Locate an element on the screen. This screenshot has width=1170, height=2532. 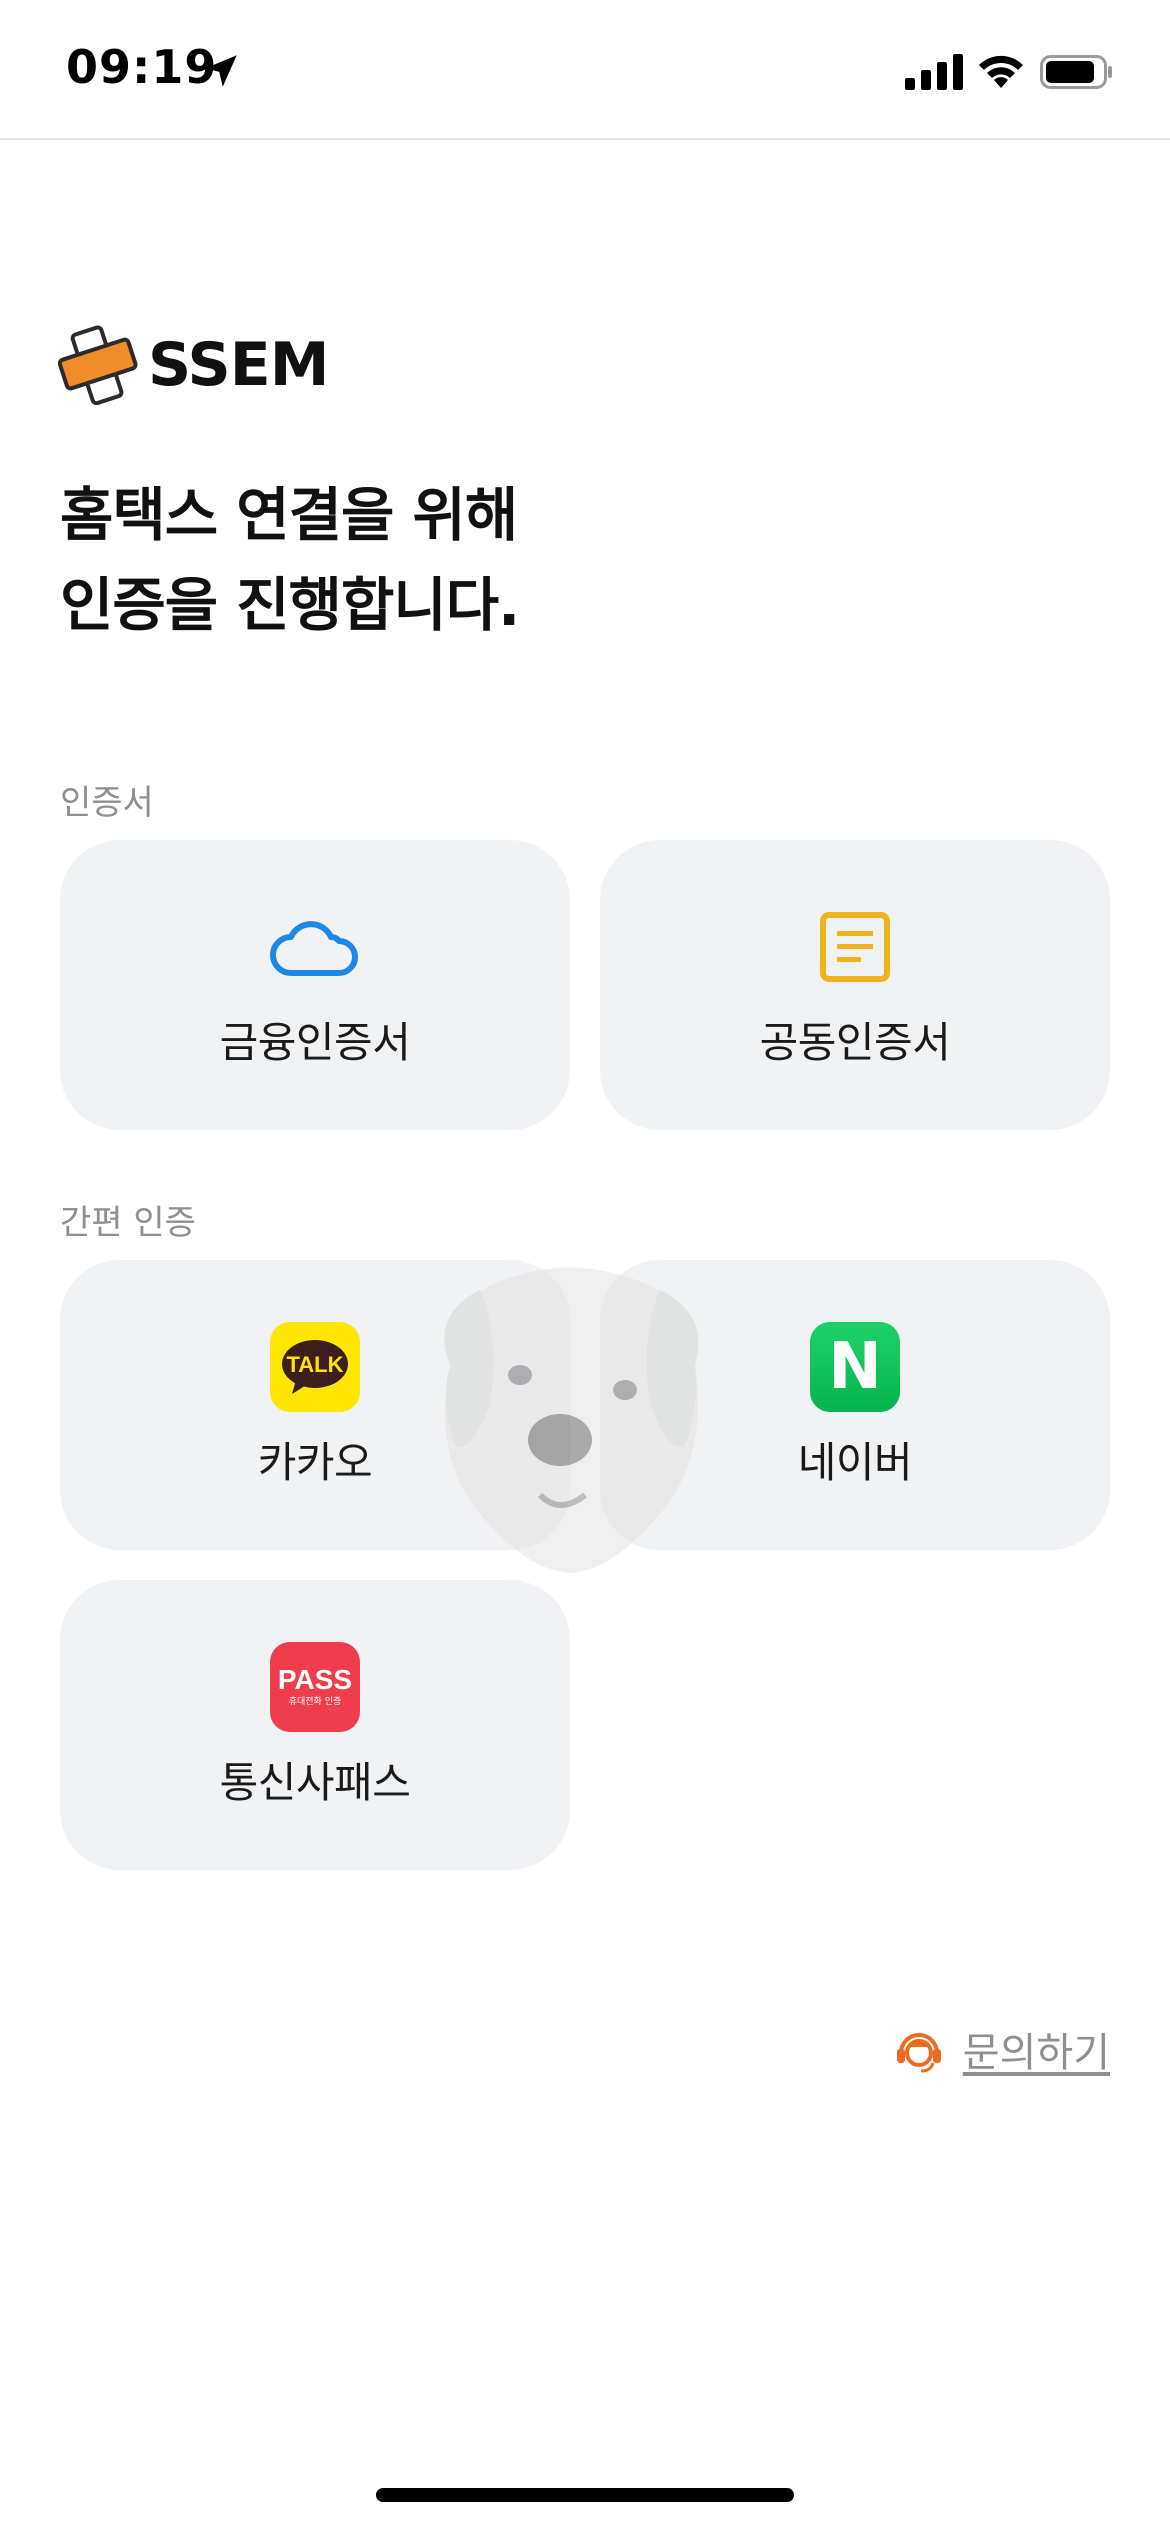
cellular-signal-icon is located at coordinates (934, 72).